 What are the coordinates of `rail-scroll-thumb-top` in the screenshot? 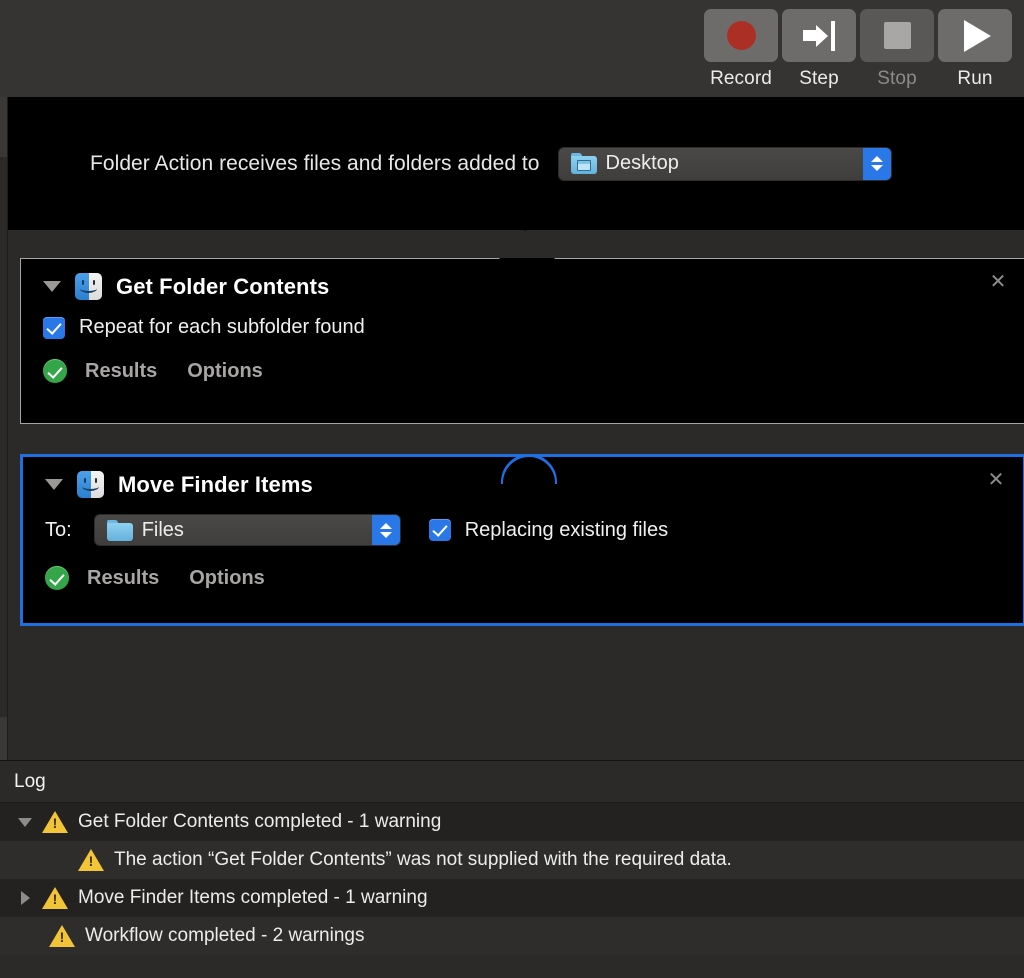 It's located at (3, 127).